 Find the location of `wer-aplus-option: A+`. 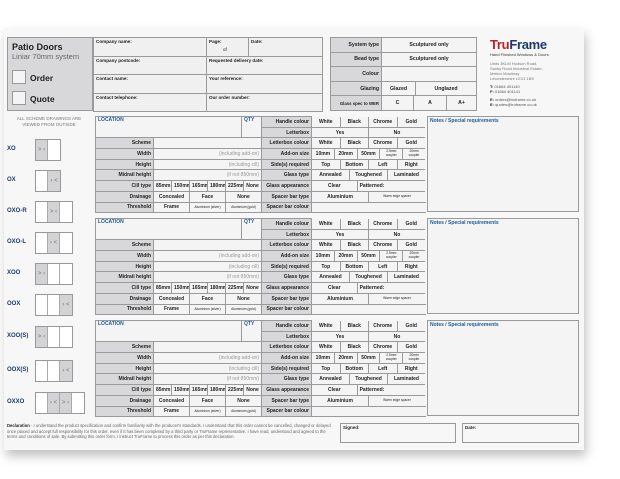

wer-aplus-option: A+ is located at coordinates (461, 103).